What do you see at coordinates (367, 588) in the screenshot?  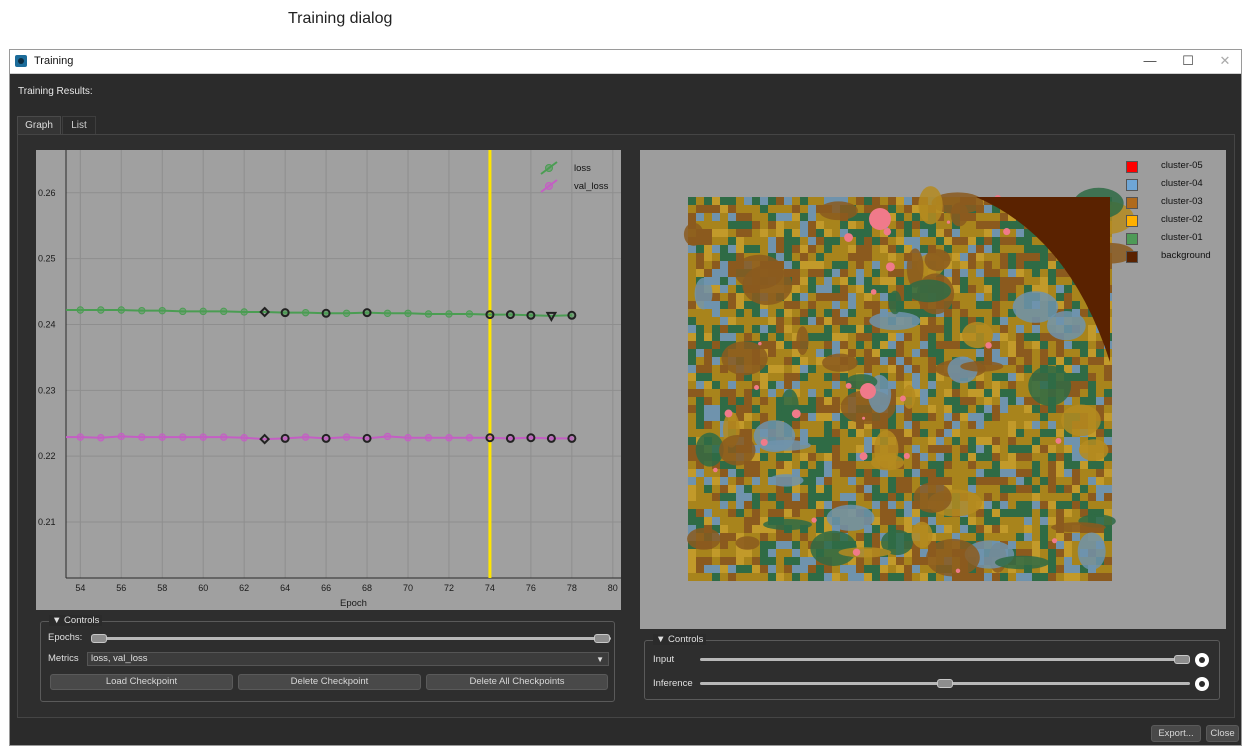 I see `x-tick-label: 68` at bounding box center [367, 588].